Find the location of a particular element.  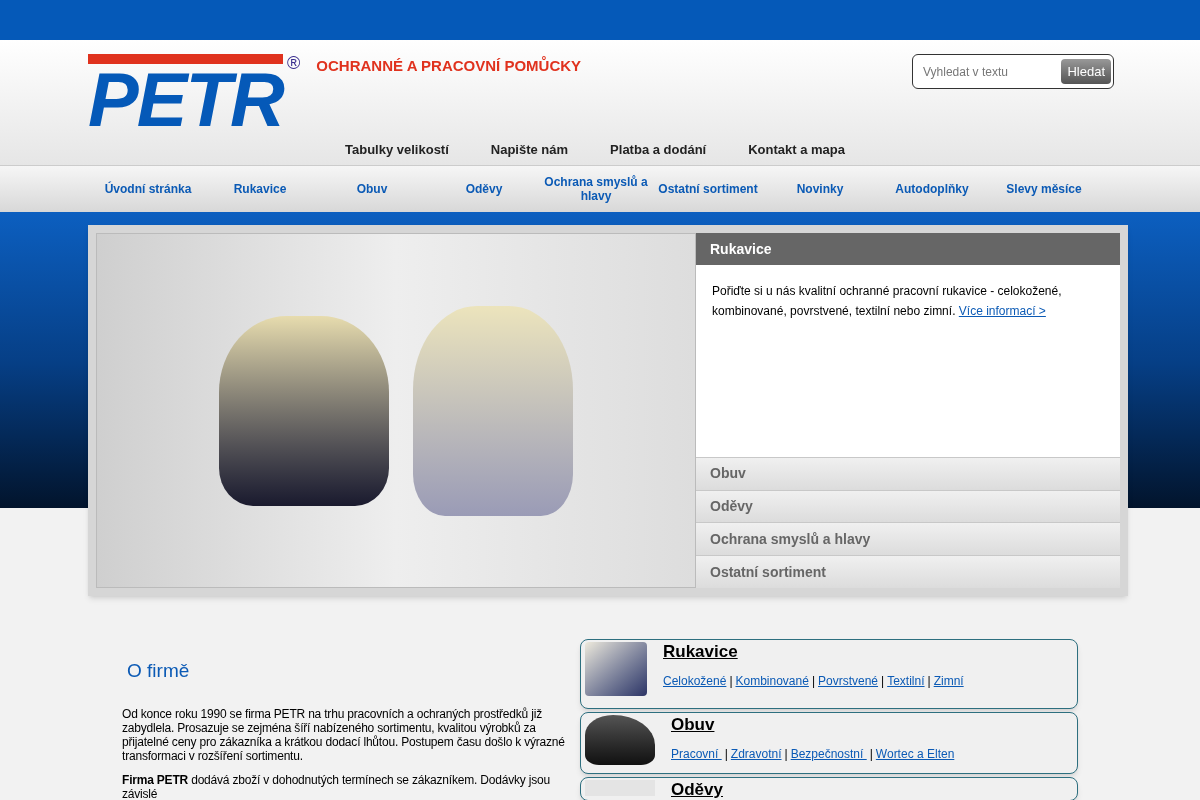

subcategory-link: Bezpečnostní is located at coordinates (828, 754).